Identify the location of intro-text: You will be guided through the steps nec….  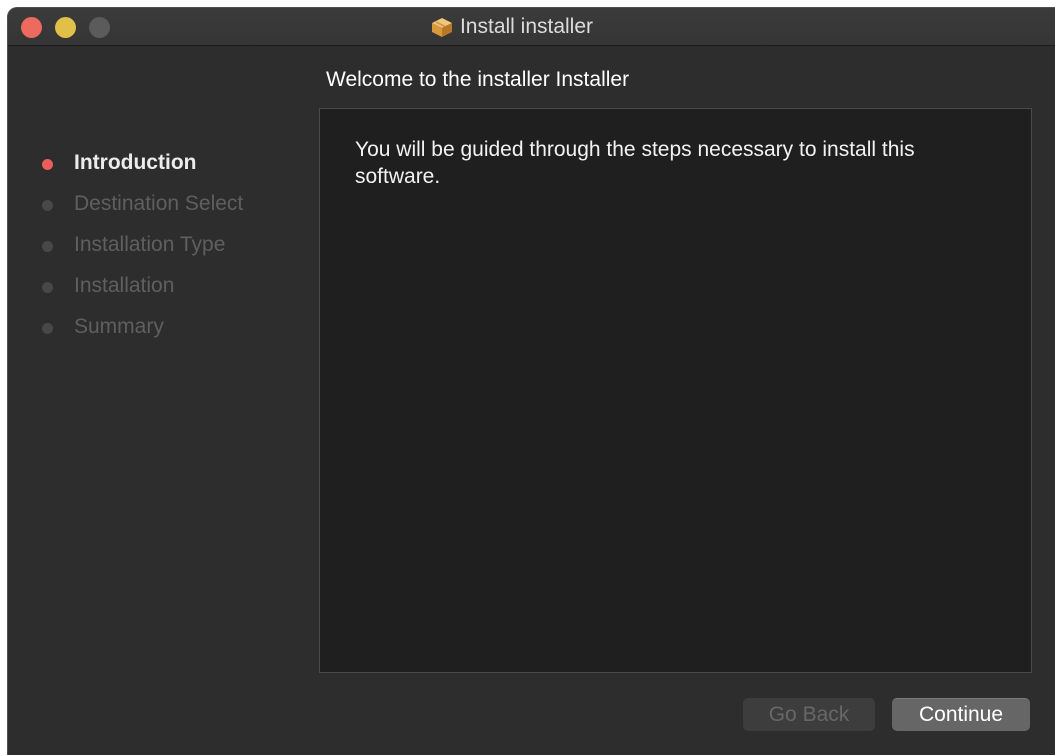
(635, 163).